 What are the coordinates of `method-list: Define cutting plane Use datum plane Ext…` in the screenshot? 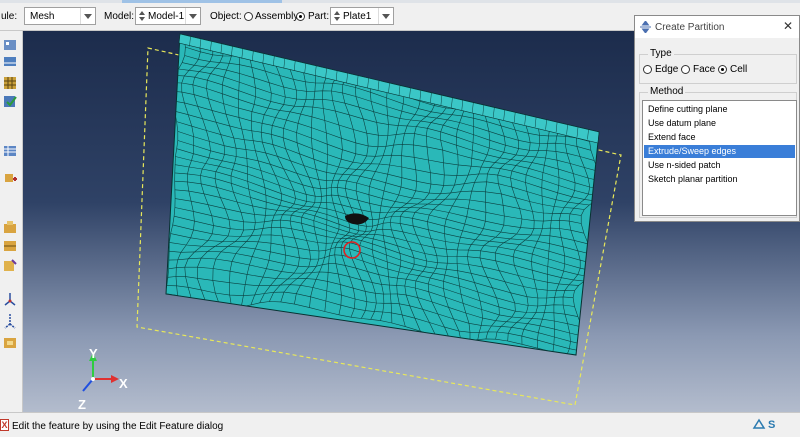 It's located at (719, 158).